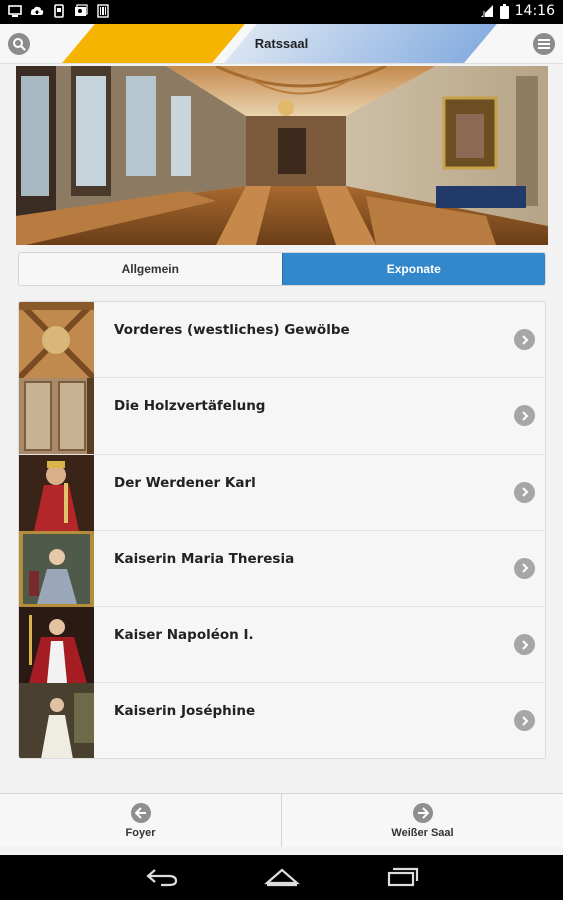 This screenshot has height=900, width=563. Describe the element at coordinates (185, 711) in the screenshot. I see `exhibit-label: Kaiserin Joséphine` at that location.